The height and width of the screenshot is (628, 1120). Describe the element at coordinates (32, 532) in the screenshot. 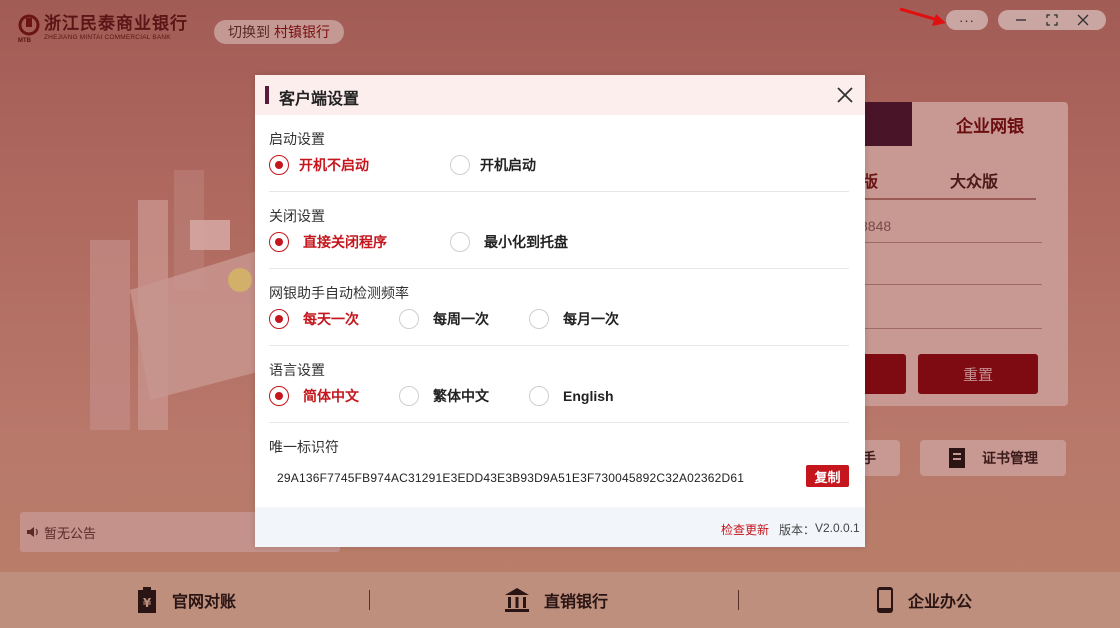

I see `speaker-icon` at that location.